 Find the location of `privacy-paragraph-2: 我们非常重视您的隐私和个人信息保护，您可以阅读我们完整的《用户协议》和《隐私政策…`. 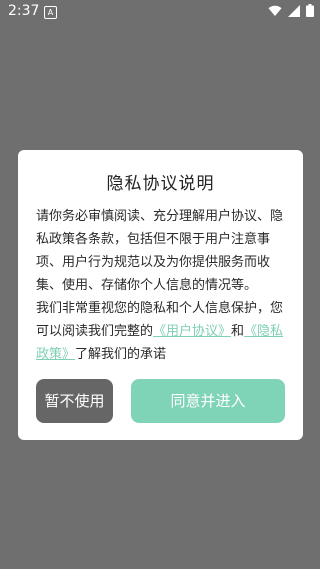

privacy-paragraph-2: 我们非常重视您的隐私和个人信息保护，您可以阅读我们完整的《用户协议》和《隐私政策… is located at coordinates (163, 331).